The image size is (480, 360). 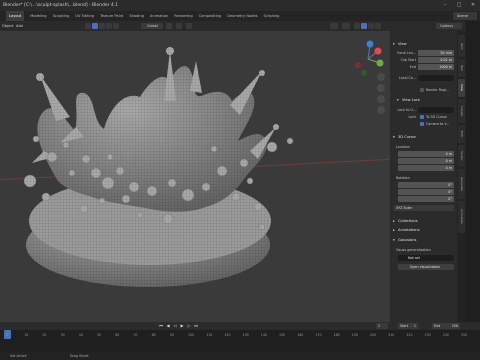 I want to click on shading-material-icon, so click(x=371, y=26).